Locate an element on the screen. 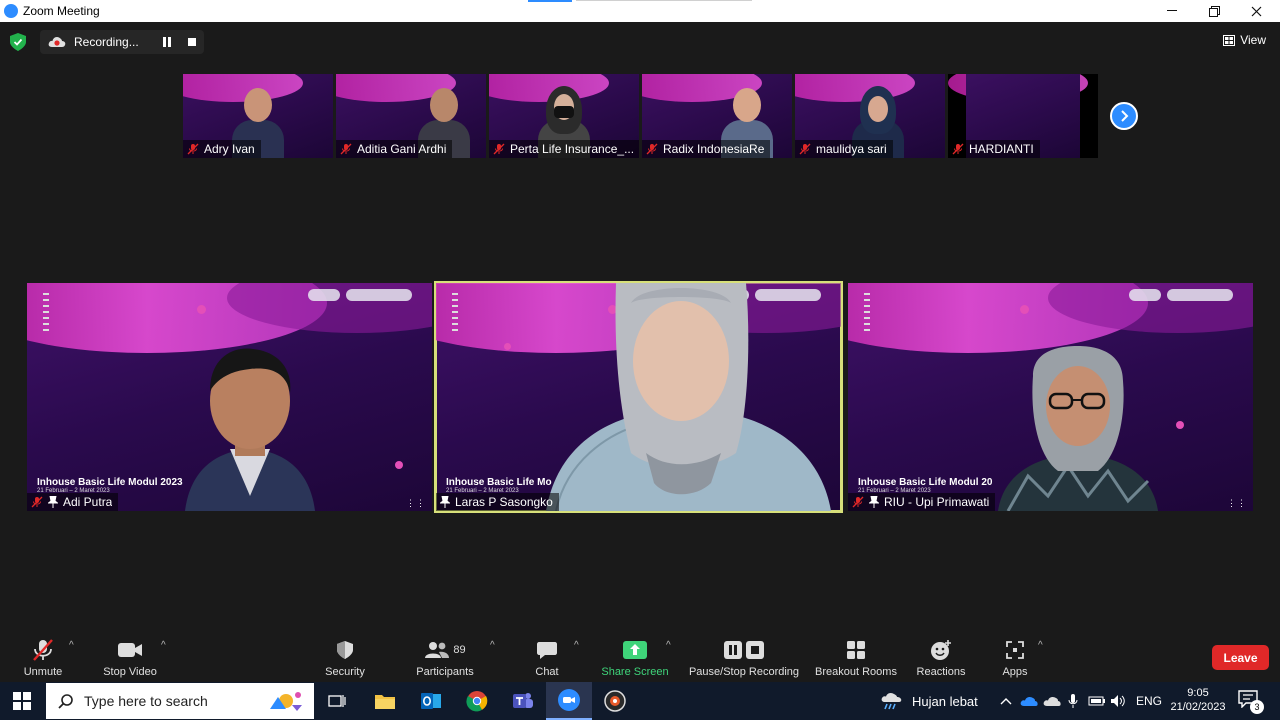 The image size is (1280, 720). file-explorer-taskbar-app is located at coordinates (385, 701).